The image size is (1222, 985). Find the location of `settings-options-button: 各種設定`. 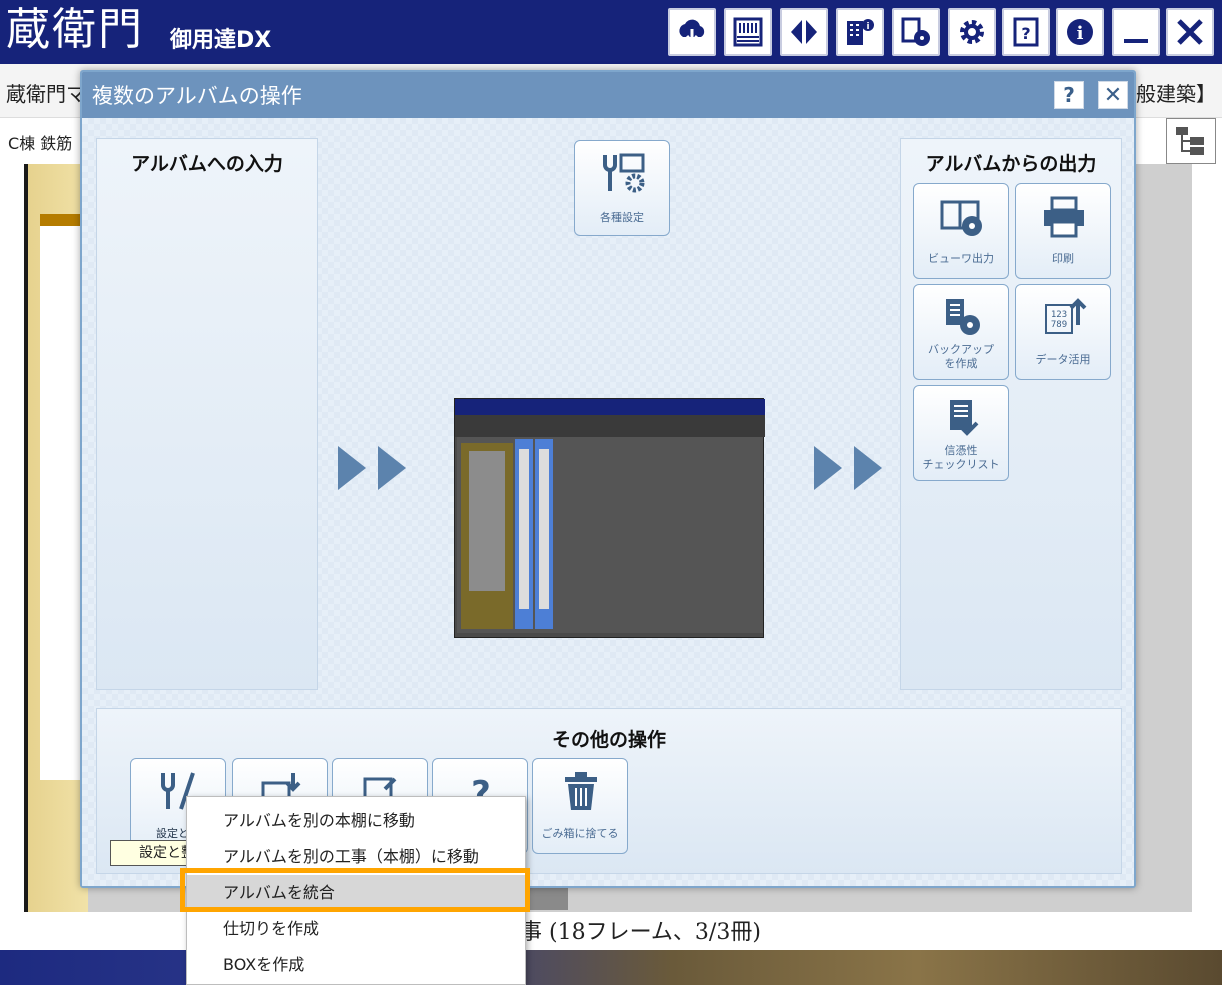

settings-options-button: 各種設定 is located at coordinates (622, 188).